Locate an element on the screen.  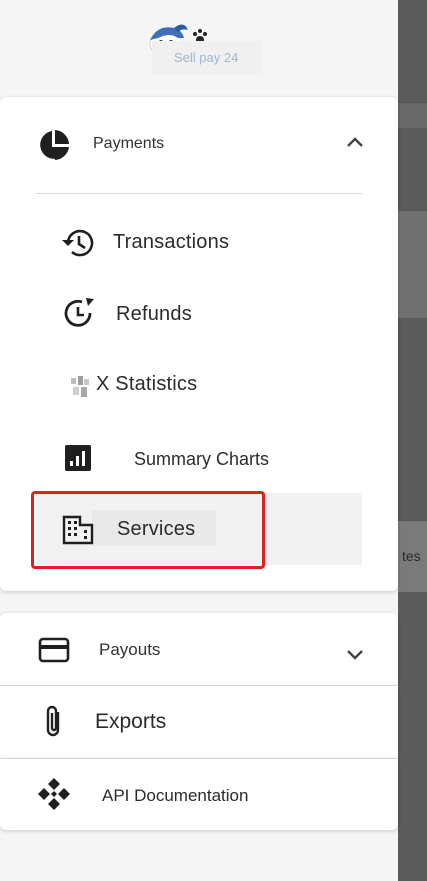
logo-area: Sell pay 24 is located at coordinates (199, 47).